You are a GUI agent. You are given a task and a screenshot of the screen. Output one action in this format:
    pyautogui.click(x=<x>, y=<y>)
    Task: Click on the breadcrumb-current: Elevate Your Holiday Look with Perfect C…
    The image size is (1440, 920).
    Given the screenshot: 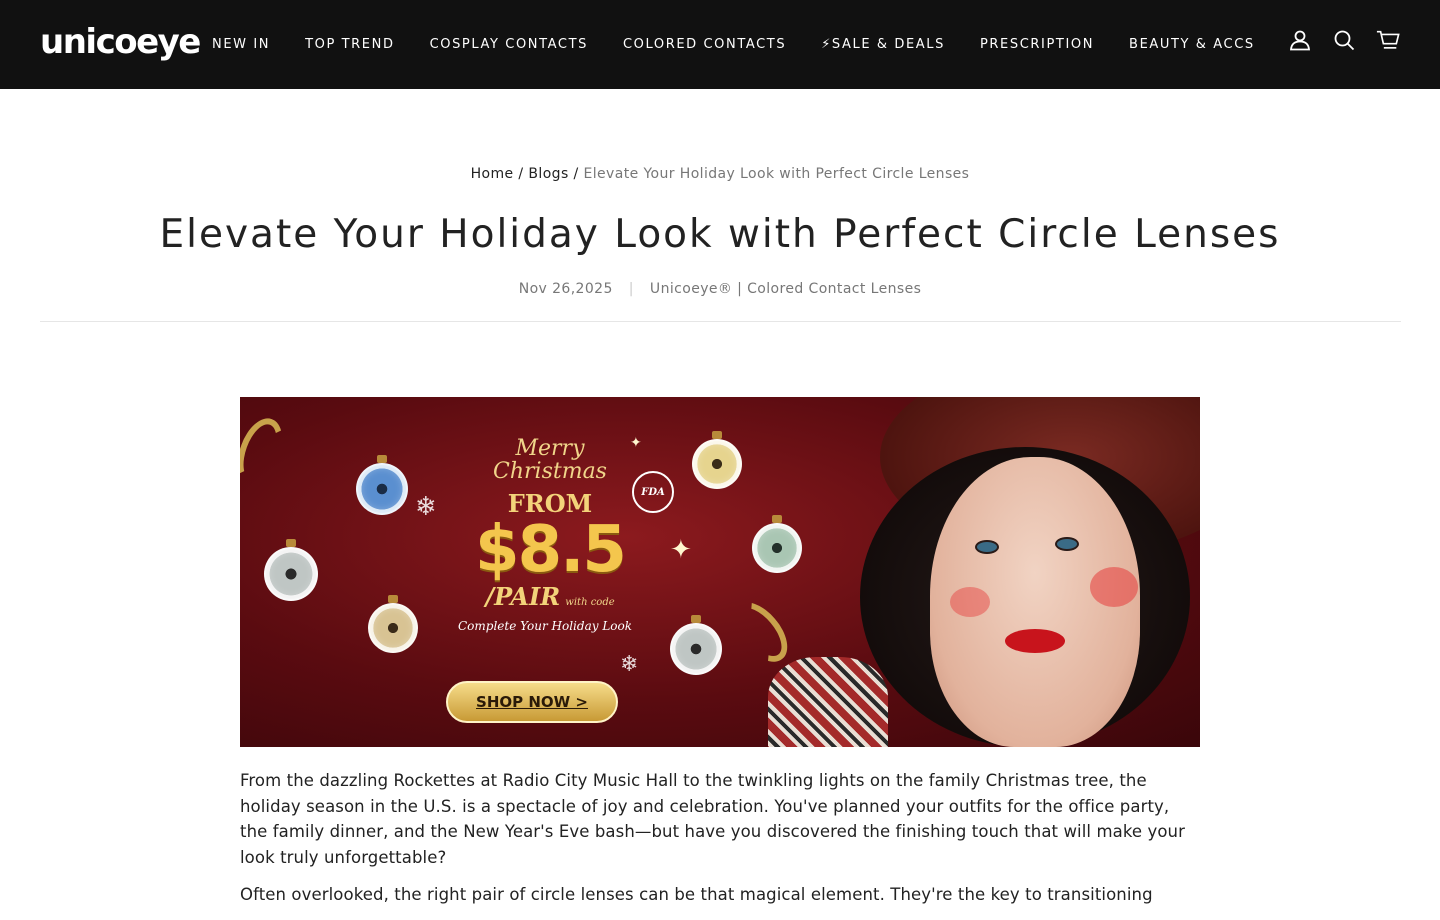 What is the action you would take?
    pyautogui.click(x=776, y=174)
    